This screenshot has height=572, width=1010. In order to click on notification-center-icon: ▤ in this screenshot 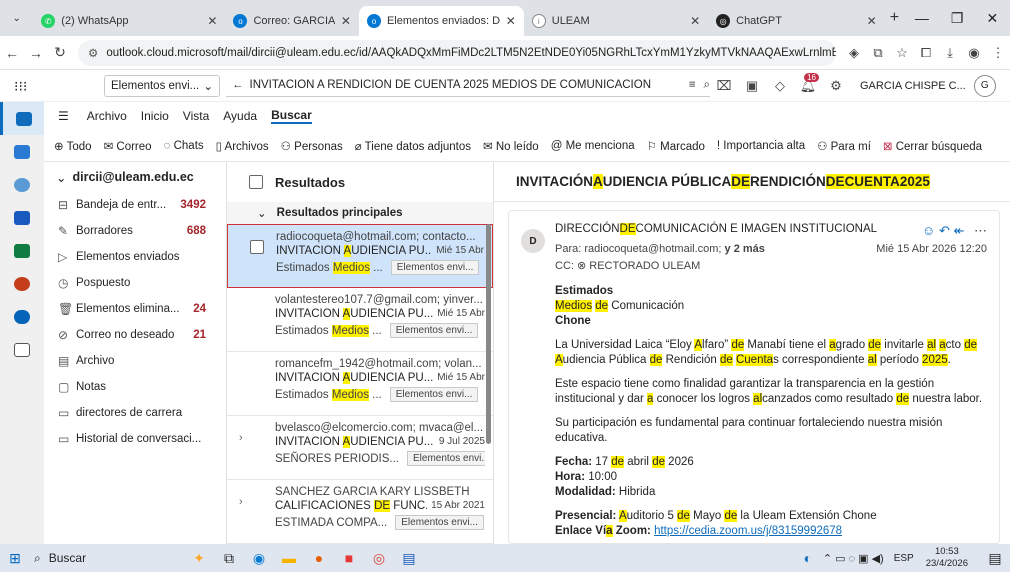, I will do `click(995, 558)`.